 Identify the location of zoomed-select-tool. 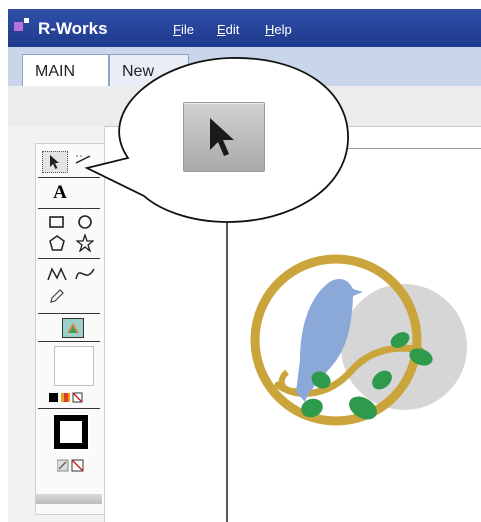
(224, 137).